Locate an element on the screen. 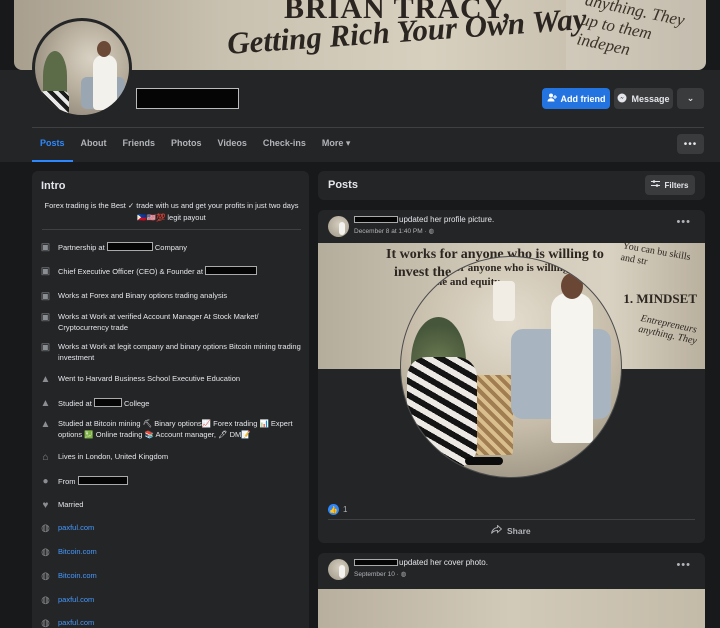 Image resolution: width=720 pixels, height=628 pixels. profile-more-button: ⌄ is located at coordinates (690, 98).